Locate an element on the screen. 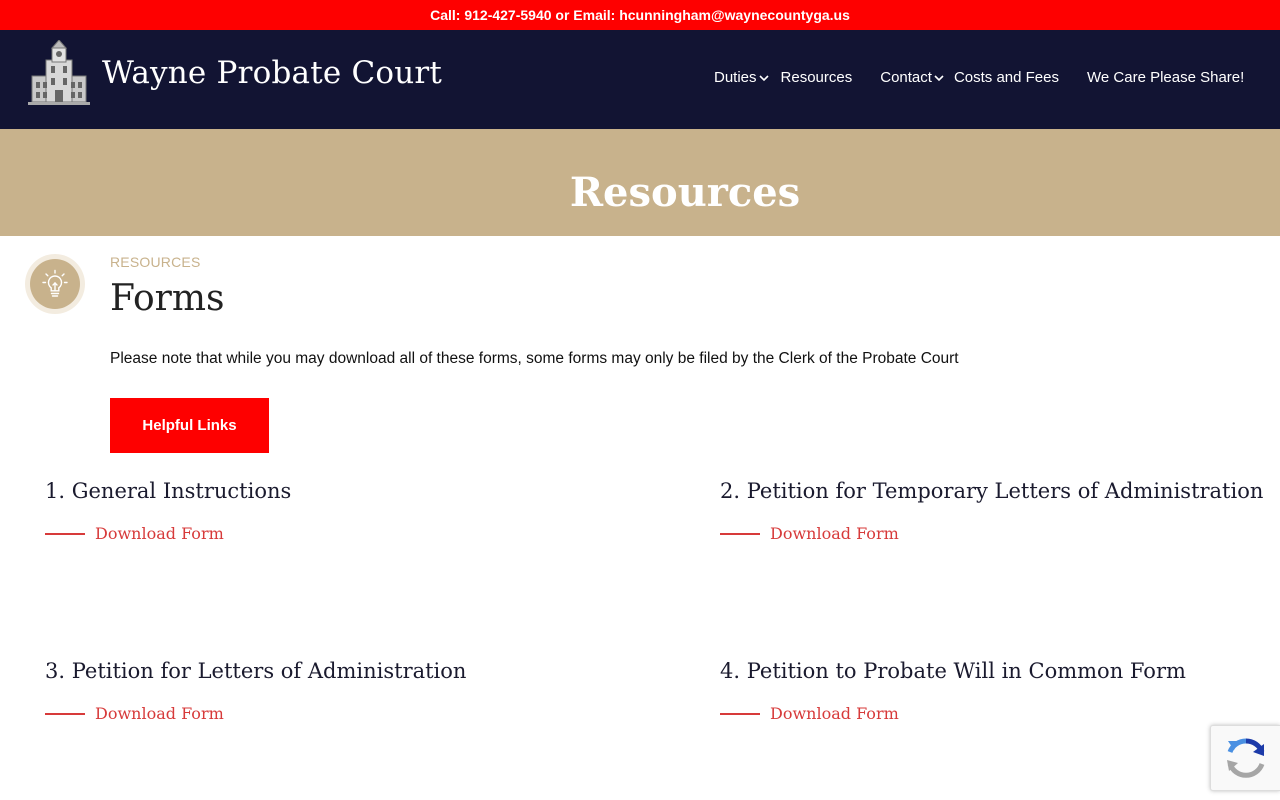  nav-item-label: Costs and Fees is located at coordinates (1006, 77).